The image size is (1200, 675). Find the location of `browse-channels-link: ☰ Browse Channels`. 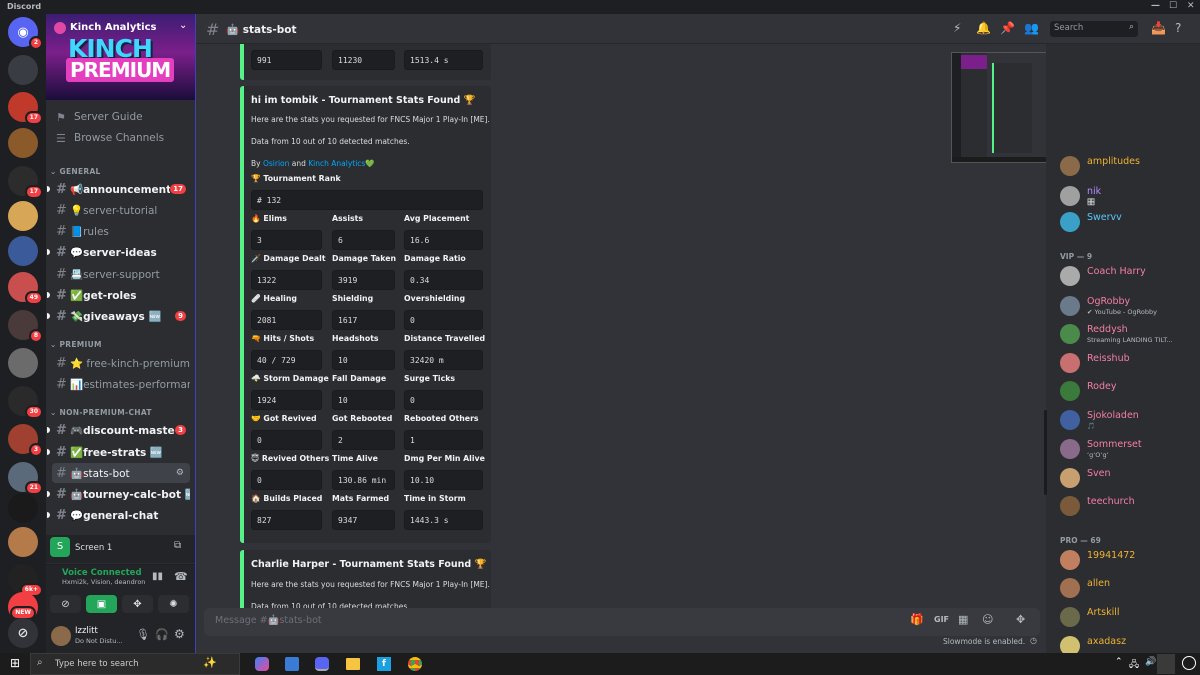

browse-channels-link: ☰ Browse Channels is located at coordinates (122, 138).